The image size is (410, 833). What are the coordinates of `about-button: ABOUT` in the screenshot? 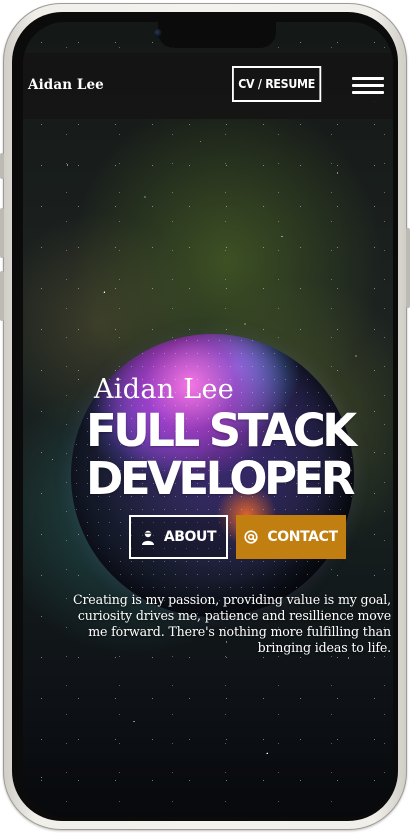 It's located at (178, 537).